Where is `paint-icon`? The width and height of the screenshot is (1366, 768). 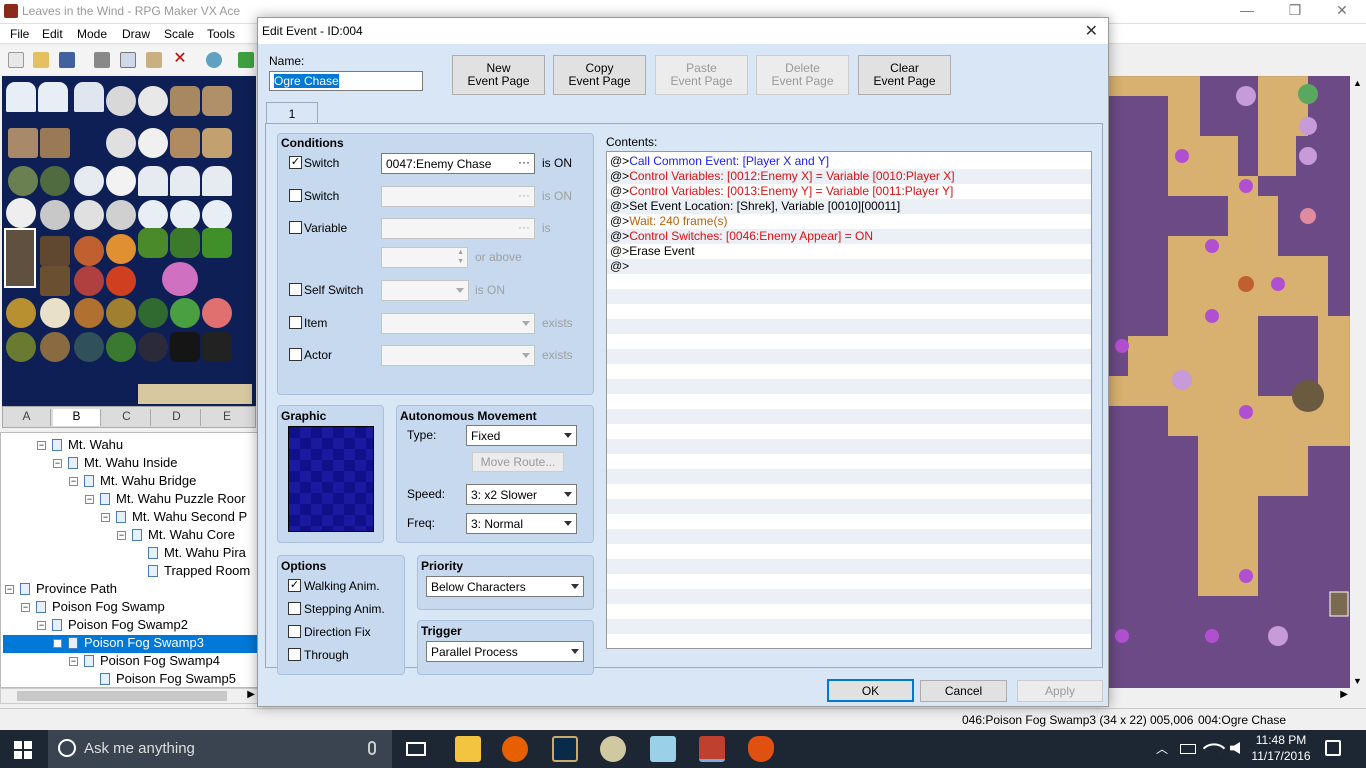 paint-icon is located at coordinates (613, 749).